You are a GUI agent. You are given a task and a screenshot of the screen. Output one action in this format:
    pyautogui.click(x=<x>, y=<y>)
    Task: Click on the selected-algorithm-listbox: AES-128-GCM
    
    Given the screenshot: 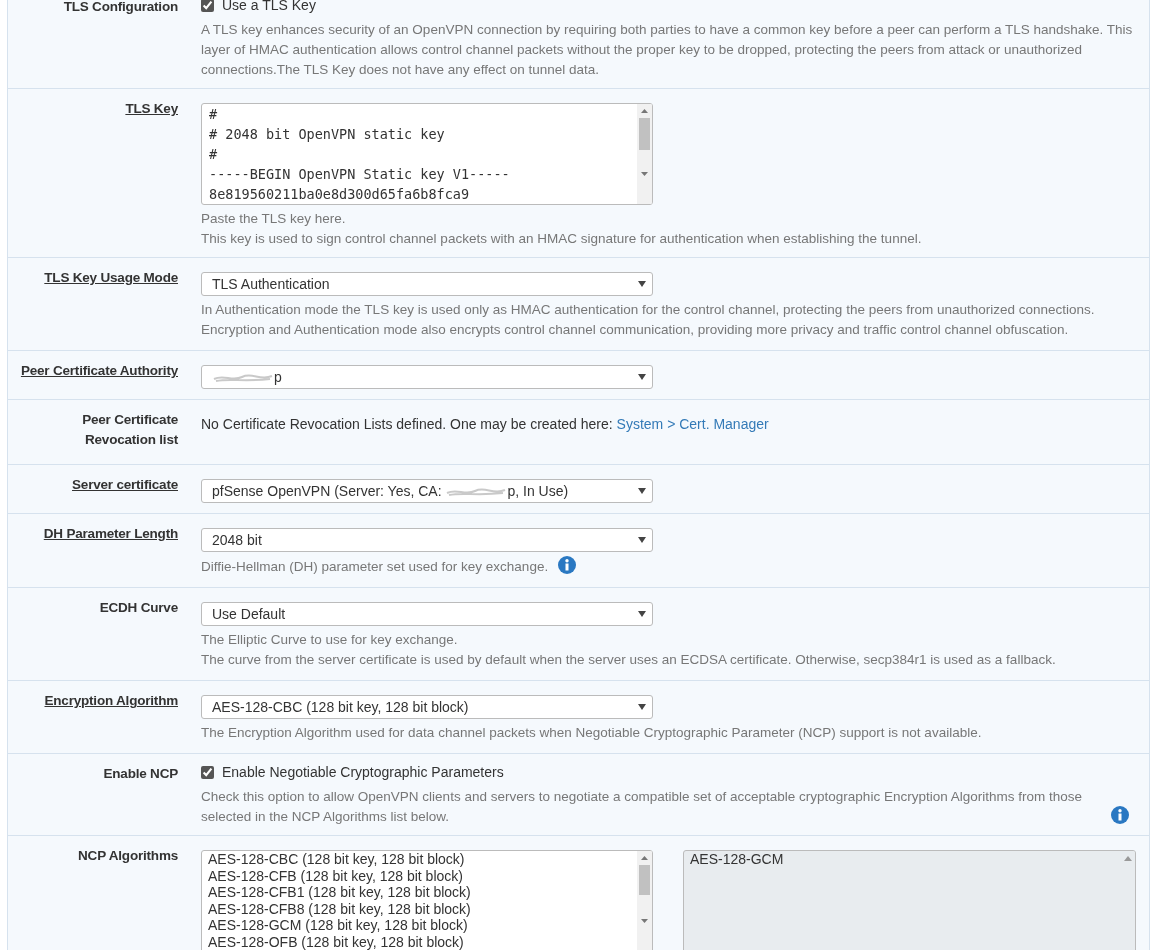 What is the action you would take?
    pyautogui.click(x=909, y=900)
    